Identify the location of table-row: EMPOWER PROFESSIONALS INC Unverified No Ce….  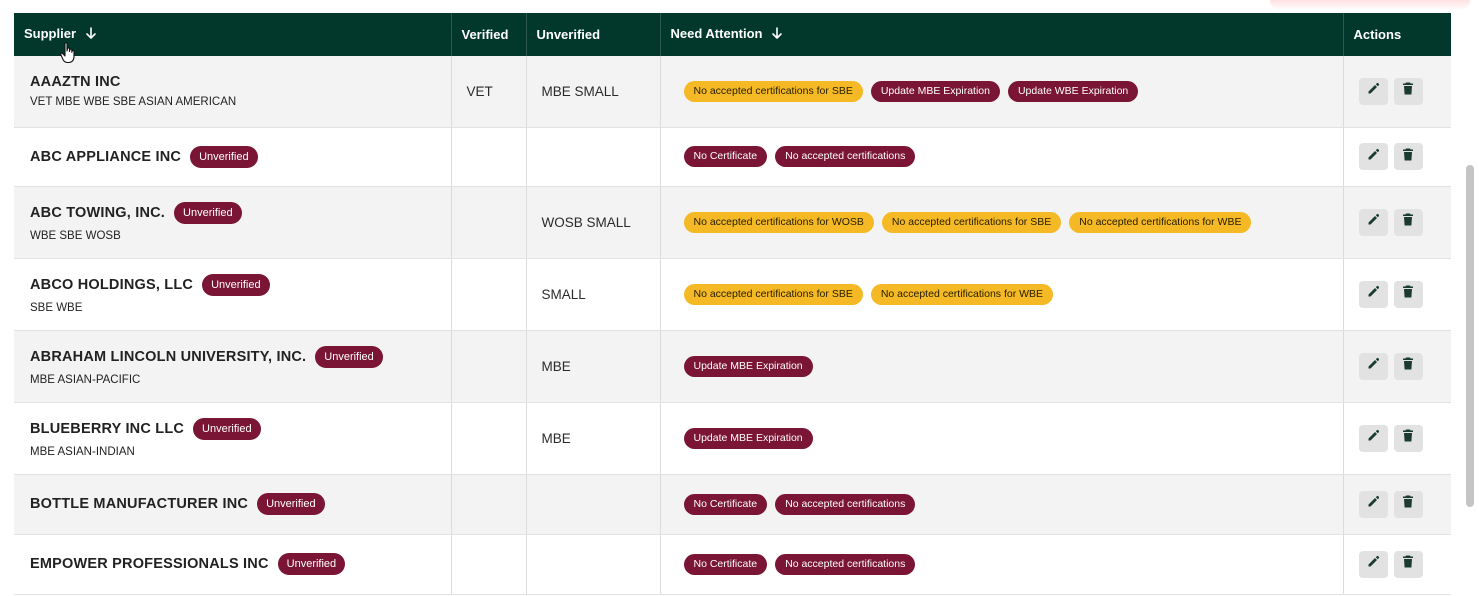
(732, 564).